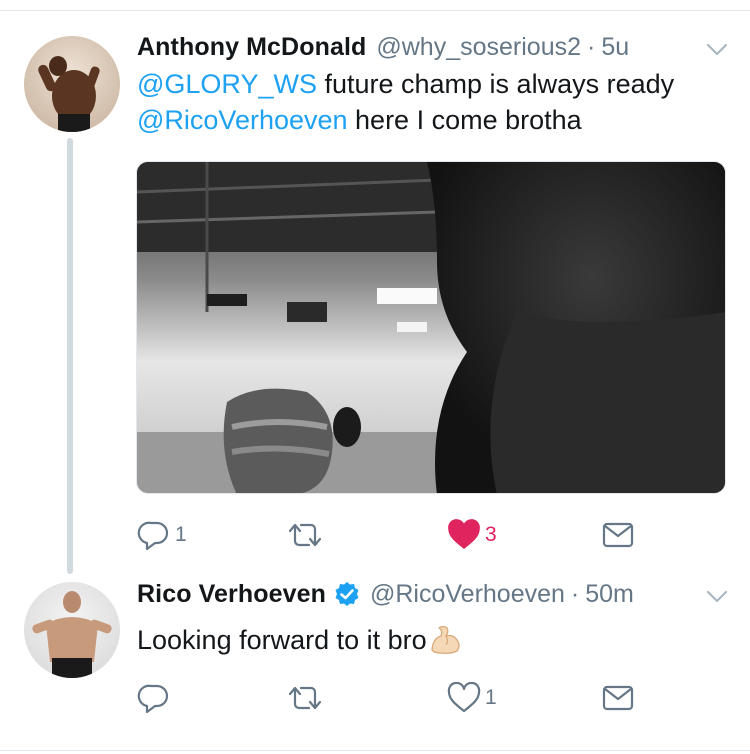 Image resolution: width=750 pixels, height=754 pixels. What do you see at coordinates (375, 750) in the screenshot?
I see `bottom-divider` at bounding box center [375, 750].